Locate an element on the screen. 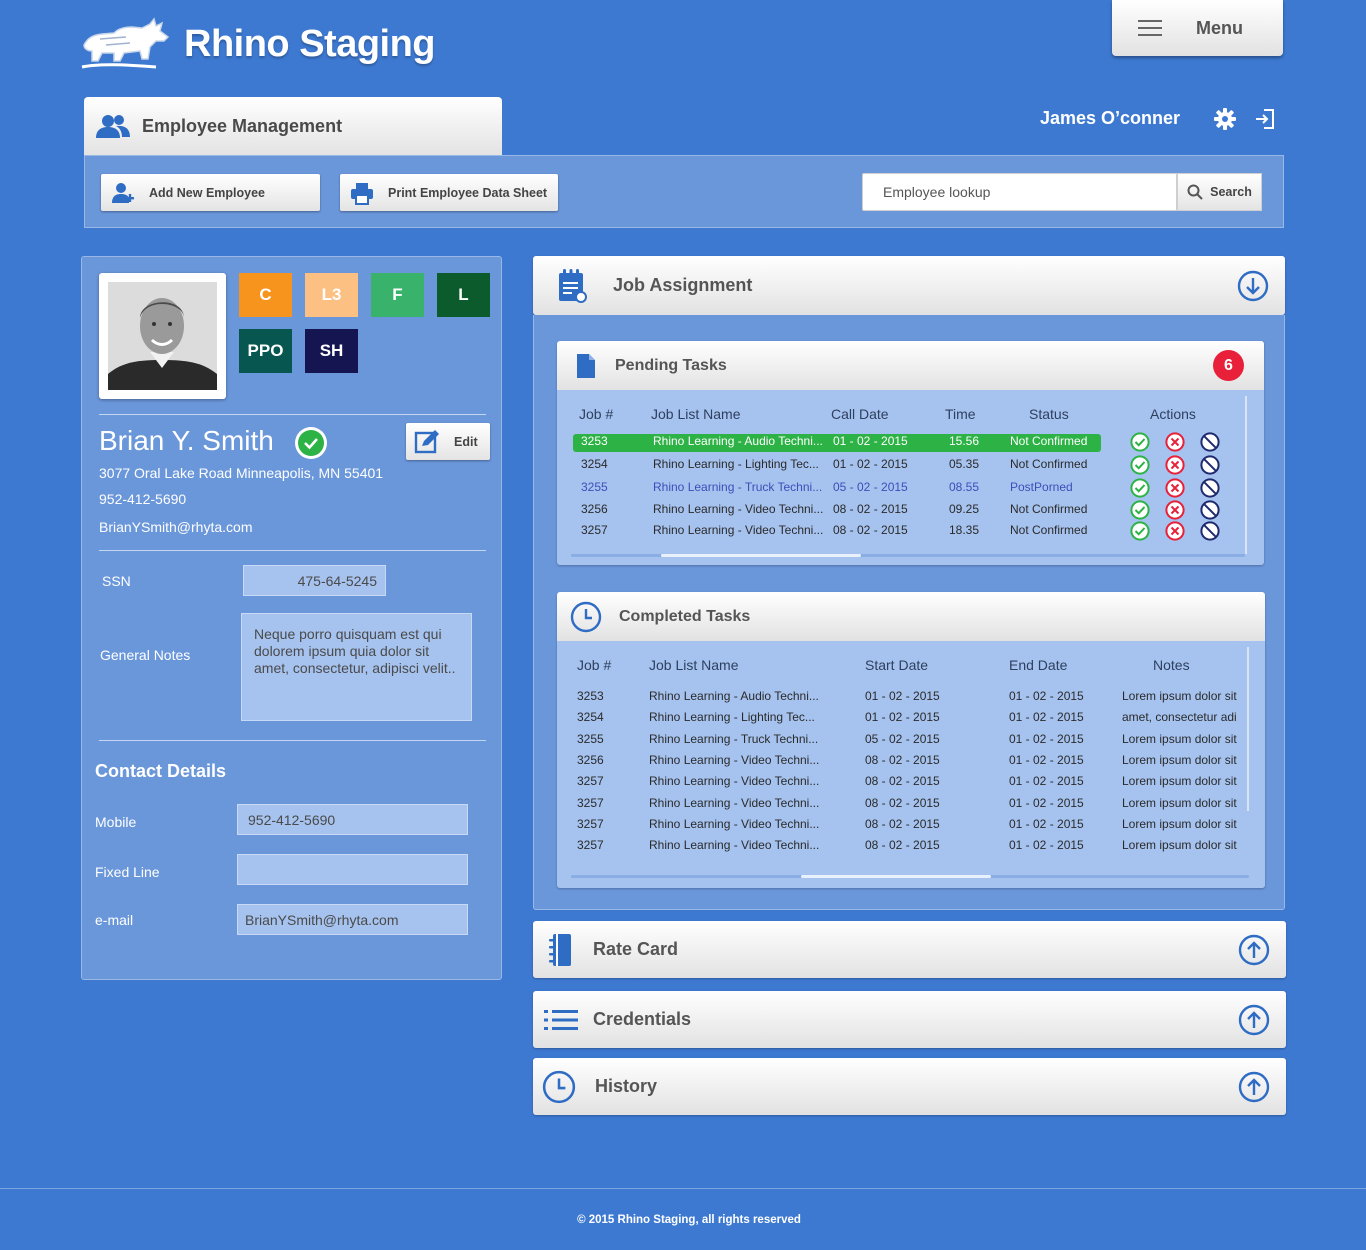  current-user-name: James O’conner is located at coordinates (1110, 118).